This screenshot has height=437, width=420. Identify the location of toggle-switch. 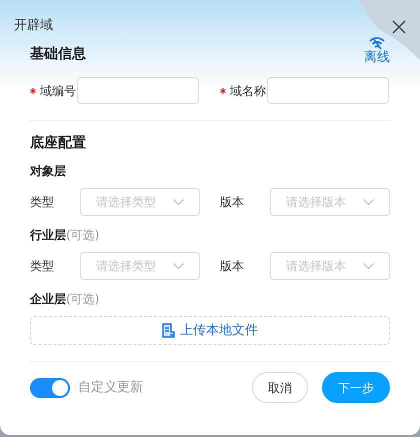
(50, 388).